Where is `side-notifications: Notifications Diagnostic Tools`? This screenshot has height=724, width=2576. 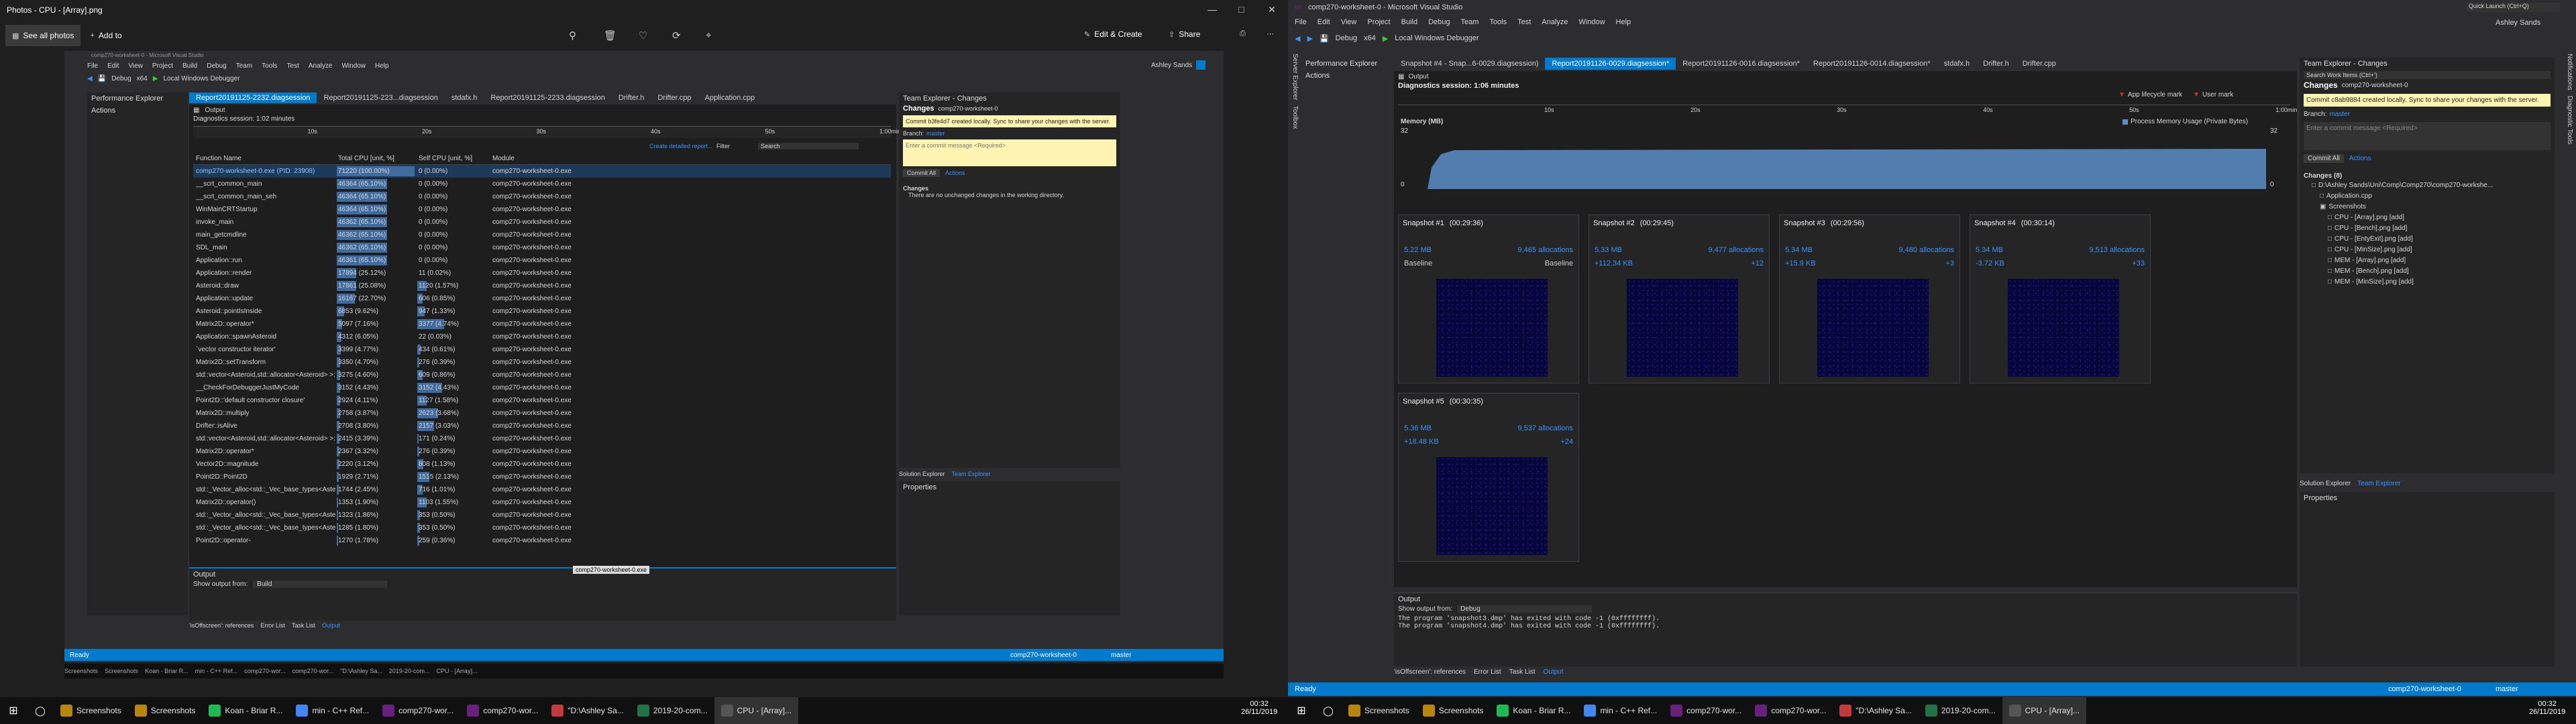 side-notifications: Notifications Diagnostic Tools is located at coordinates (2566, 154).